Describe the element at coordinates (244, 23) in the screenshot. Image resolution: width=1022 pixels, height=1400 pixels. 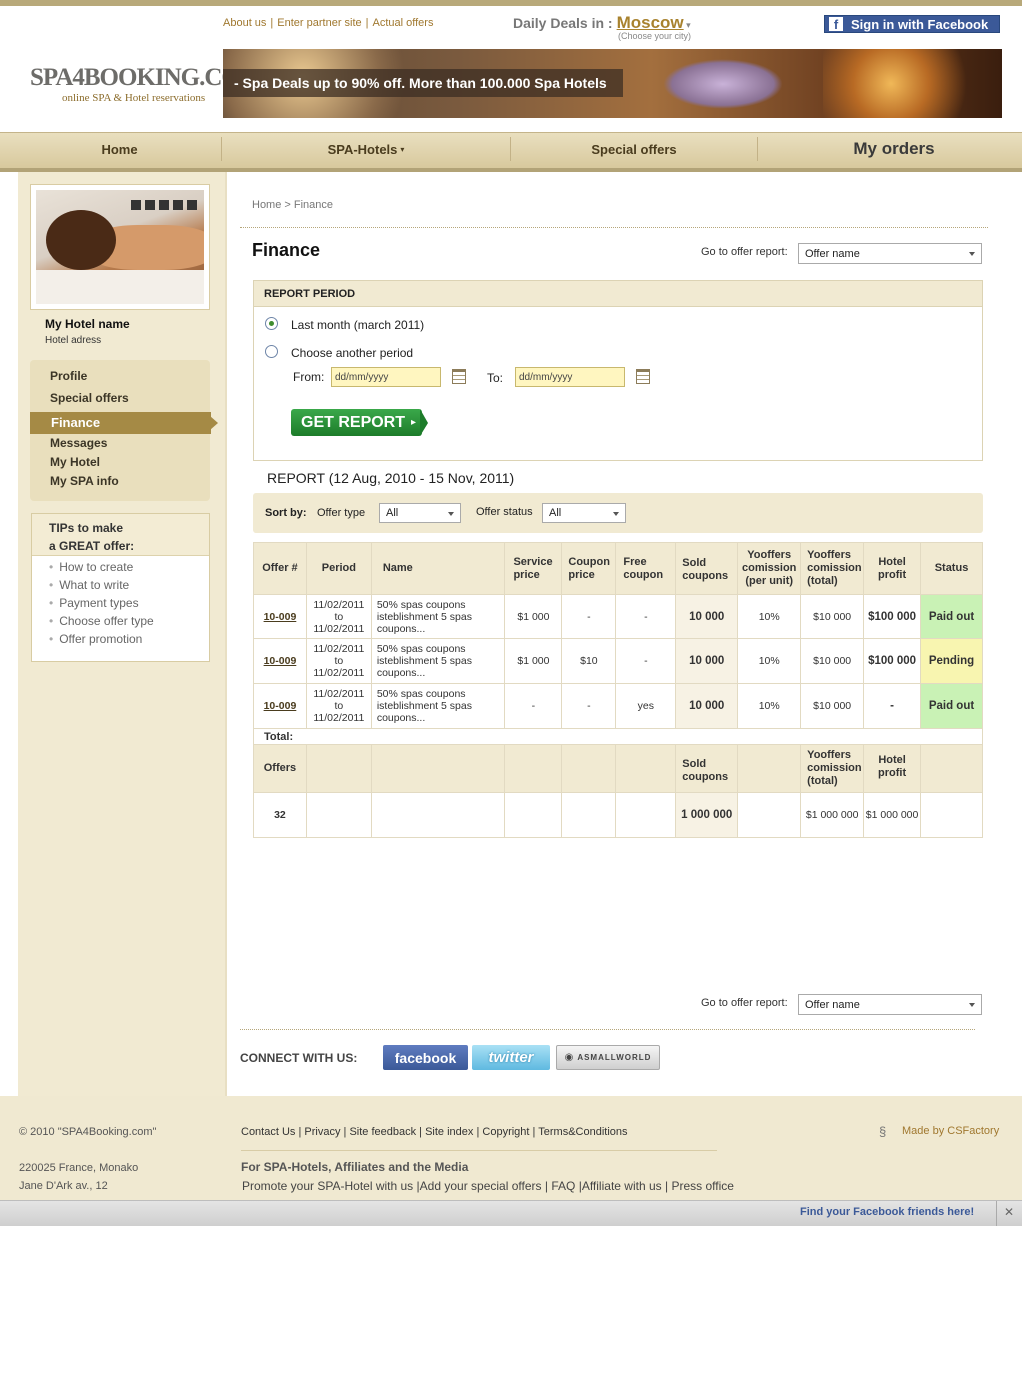
I see `about-us-link: About us` at that location.